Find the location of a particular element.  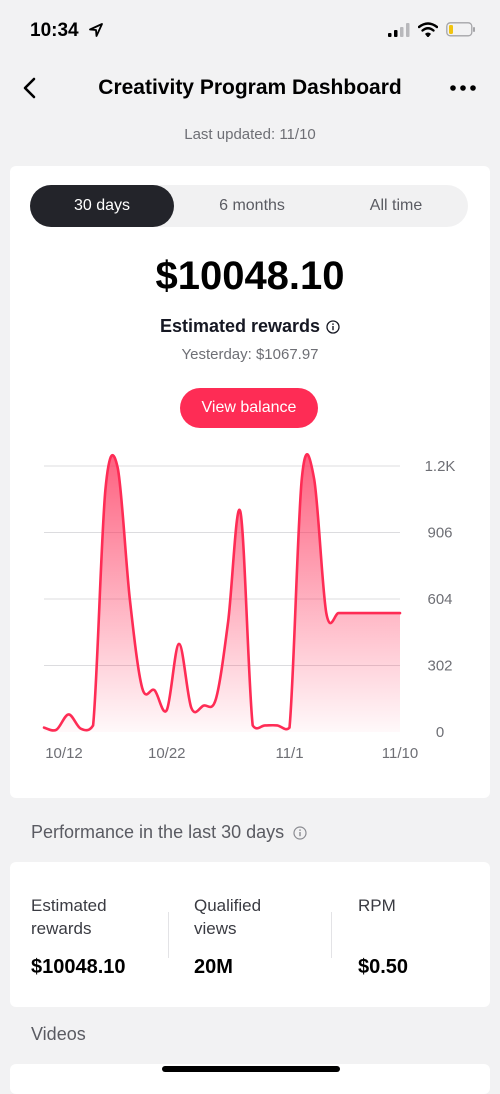

metric-value: $0.50 is located at coordinates (383, 967).